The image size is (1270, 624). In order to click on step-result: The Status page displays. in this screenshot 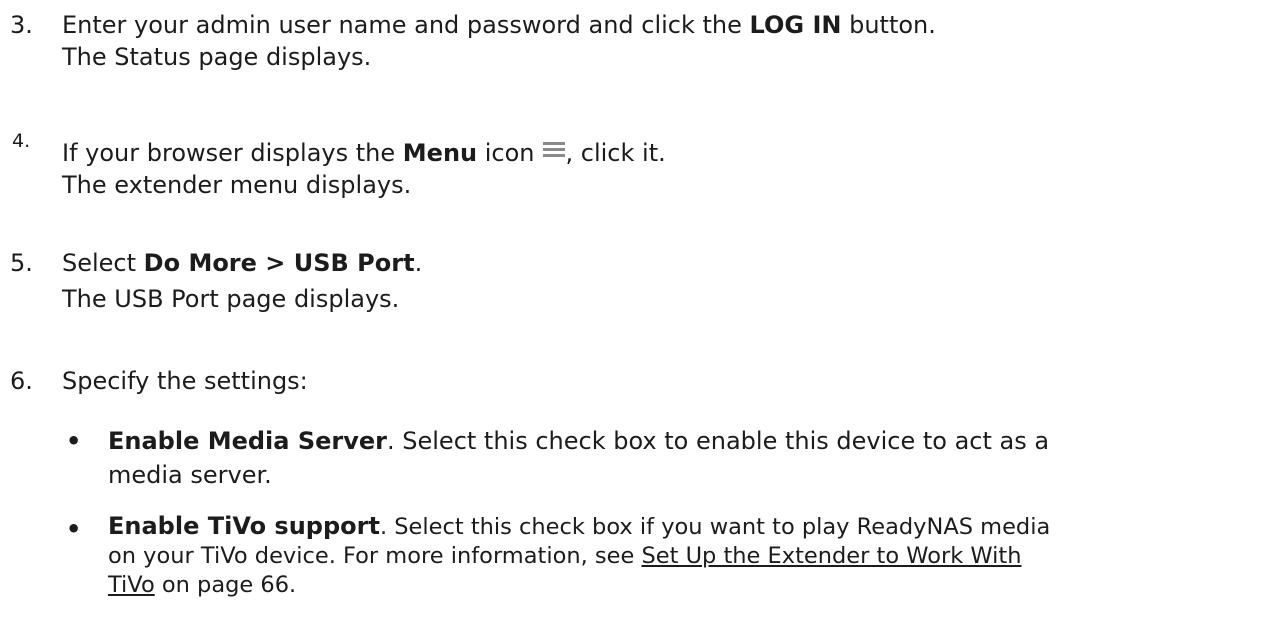, I will do `click(217, 57)`.